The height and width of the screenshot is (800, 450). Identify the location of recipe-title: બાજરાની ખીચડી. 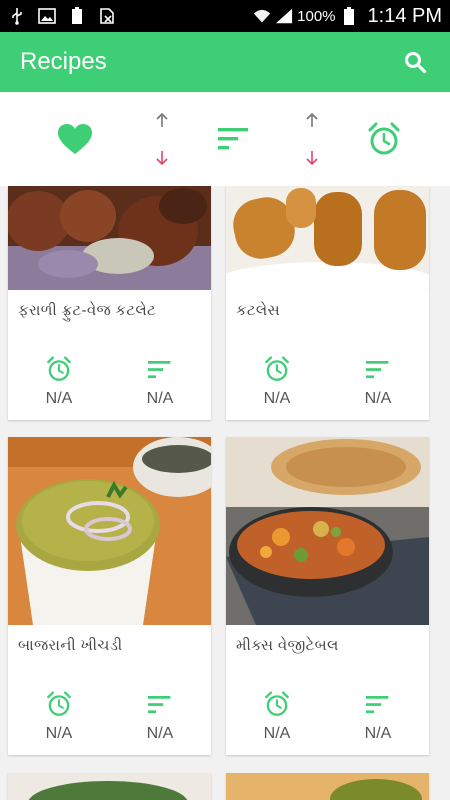
(70, 645).